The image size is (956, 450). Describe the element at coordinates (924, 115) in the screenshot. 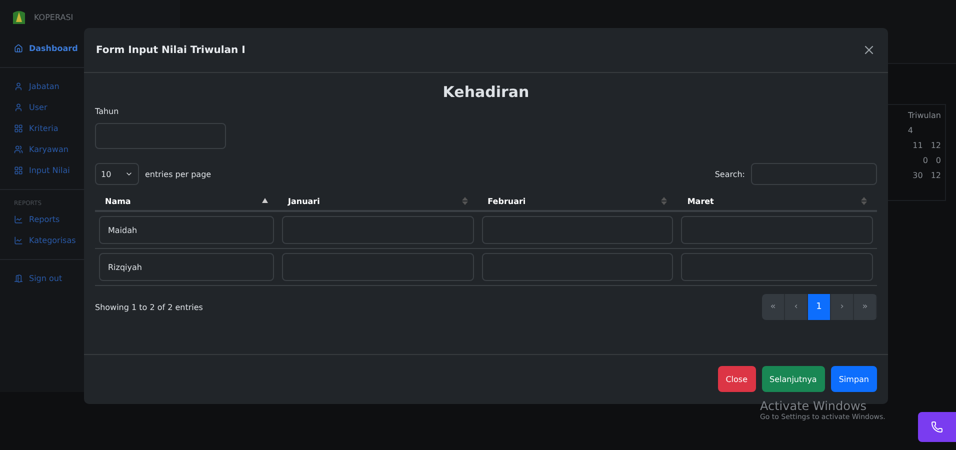

I see `table-header: Triwulan` at that location.